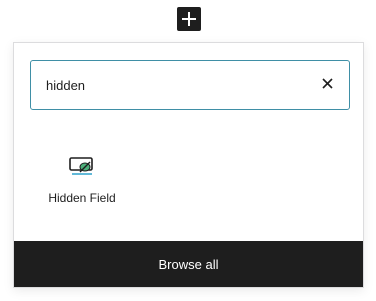 This screenshot has height=301, width=376. What do you see at coordinates (82, 198) in the screenshot?
I see `block-item-label: Hidden Field` at bounding box center [82, 198].